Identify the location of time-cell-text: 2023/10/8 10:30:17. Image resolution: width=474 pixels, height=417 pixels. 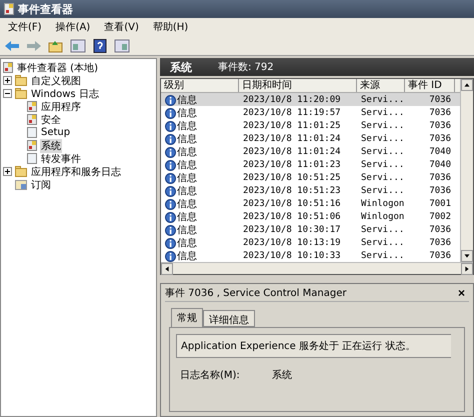
(292, 230).